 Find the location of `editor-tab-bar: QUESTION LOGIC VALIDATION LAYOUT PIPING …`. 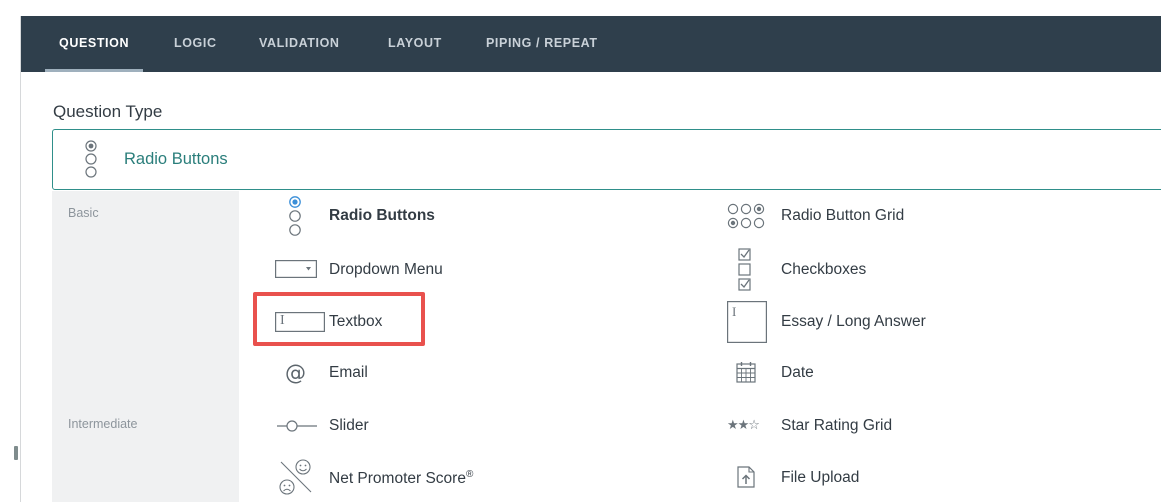

editor-tab-bar: QUESTION LOGIC VALIDATION LAYOUT PIPING … is located at coordinates (591, 44).